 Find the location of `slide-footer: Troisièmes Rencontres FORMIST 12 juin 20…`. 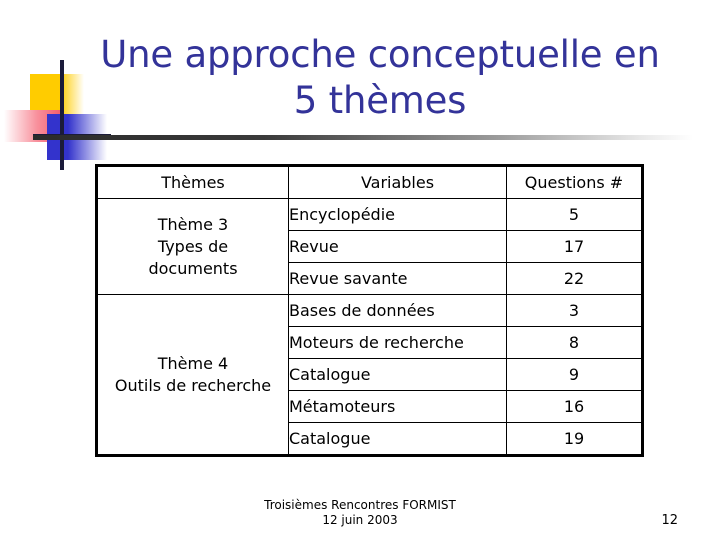

slide-footer: Troisièmes Rencontres FORMIST 12 juin 20… is located at coordinates (360, 513).